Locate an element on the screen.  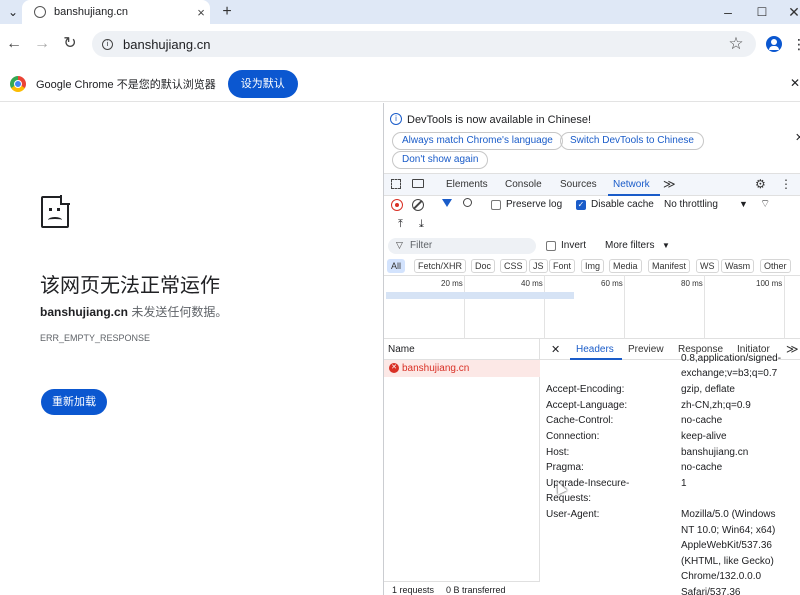
info-icon: i is located at coordinates (396, 119).